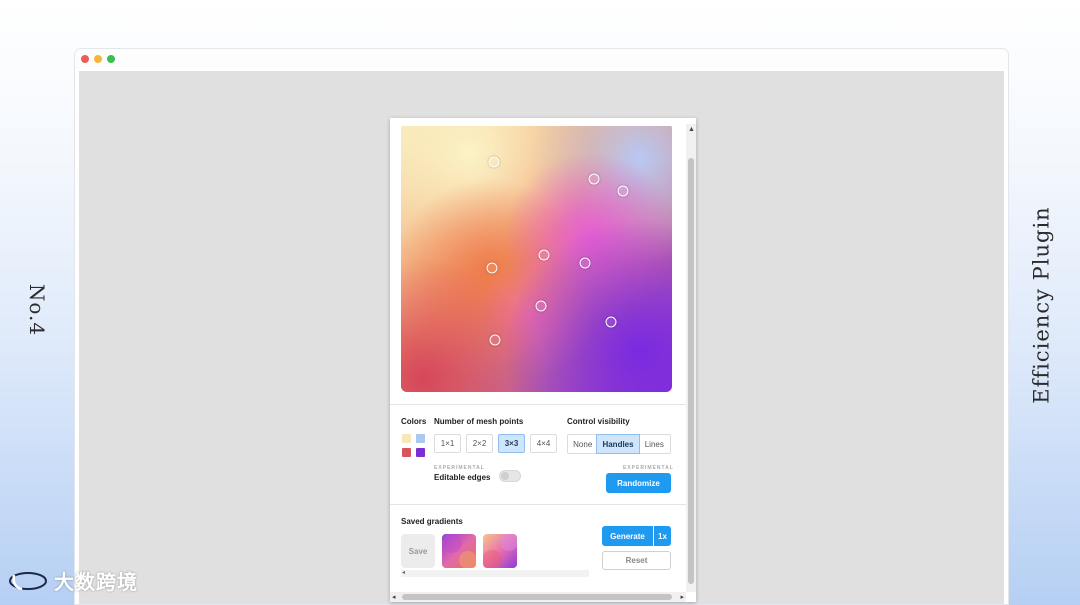 The image size is (1080, 605). Describe the element at coordinates (111, 59) in the screenshot. I see `maximize-window-button` at that location.